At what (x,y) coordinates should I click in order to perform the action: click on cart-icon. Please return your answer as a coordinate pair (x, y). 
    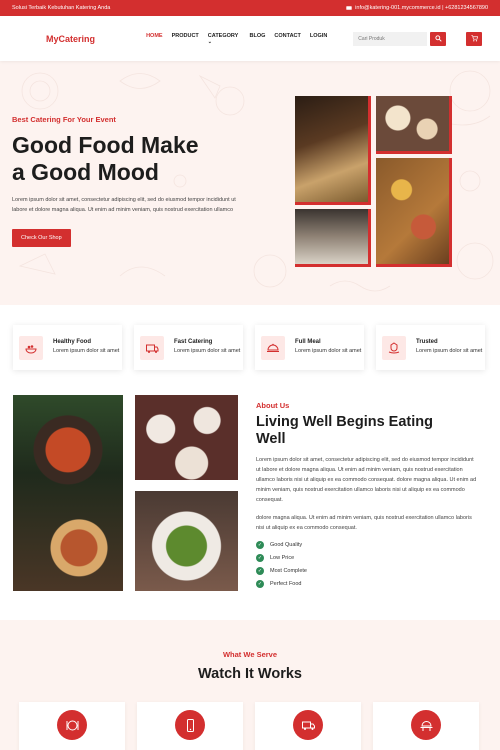
    Looking at the image, I should click on (474, 38).